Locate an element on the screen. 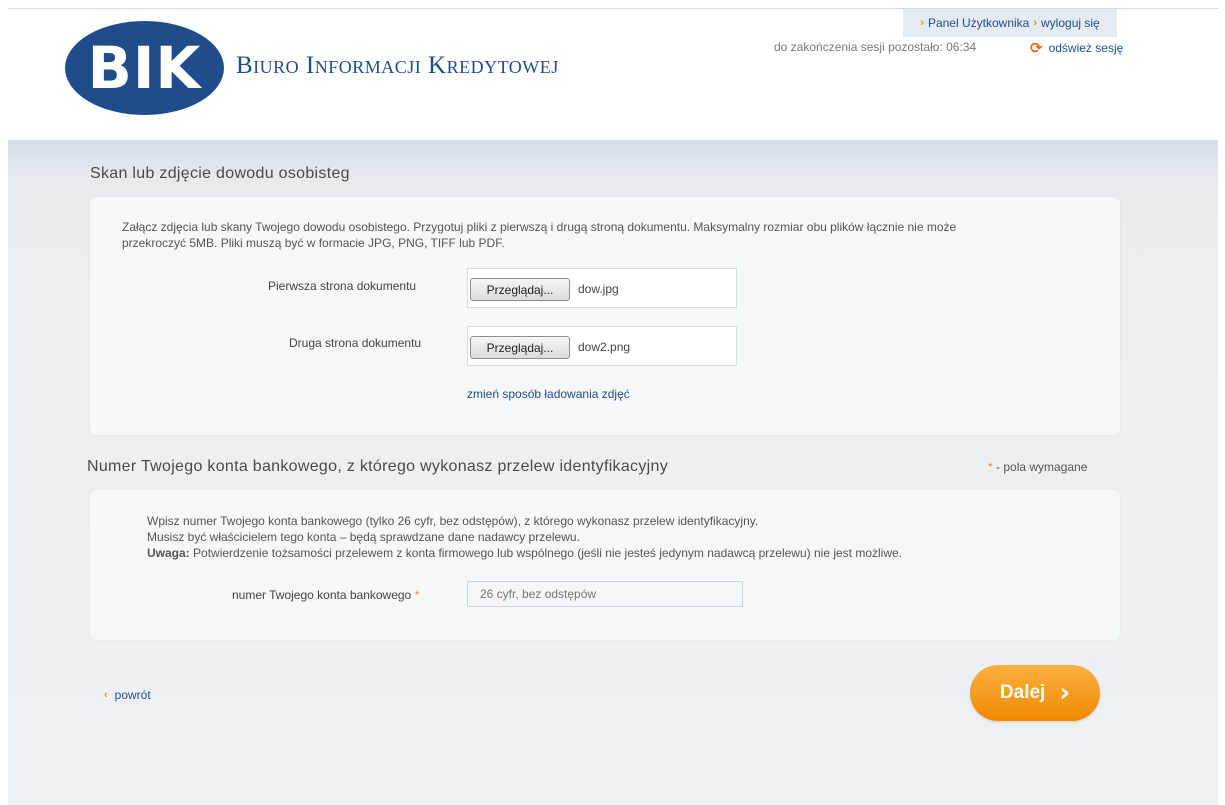  account-number-input is located at coordinates (605, 594).